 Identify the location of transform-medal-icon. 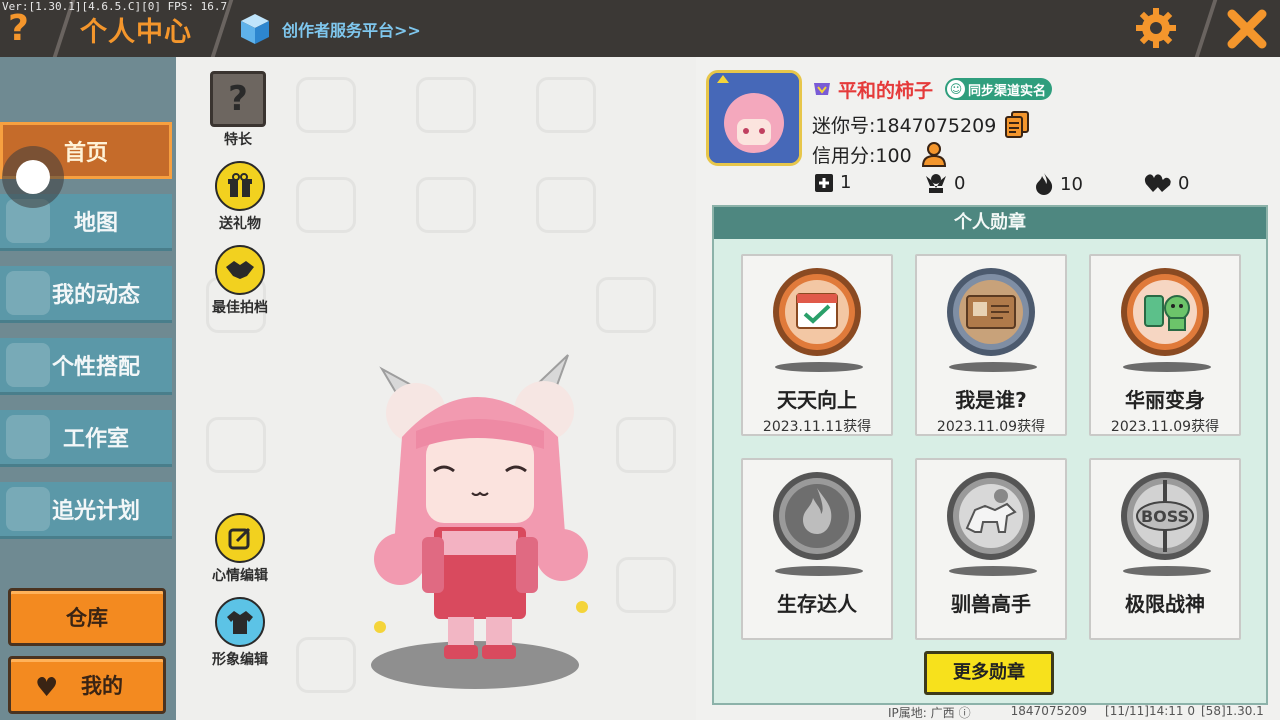
(1165, 312).